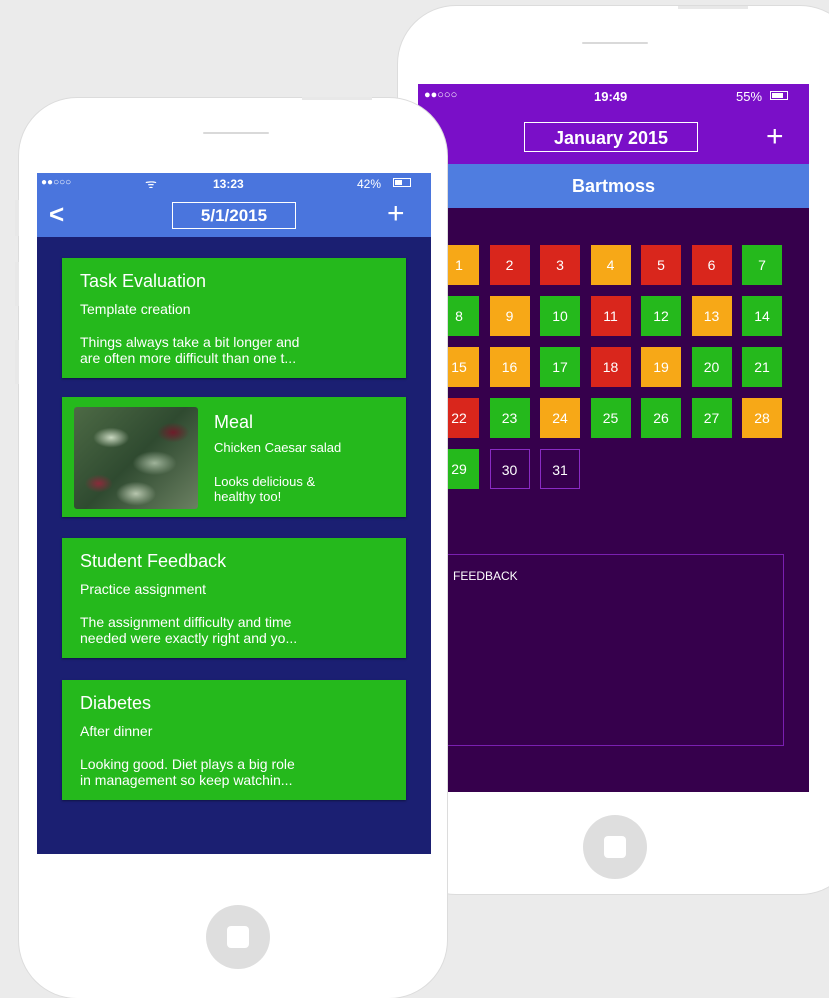  What do you see at coordinates (711, 265) in the screenshot?
I see `calendar-day-6: 6` at bounding box center [711, 265].